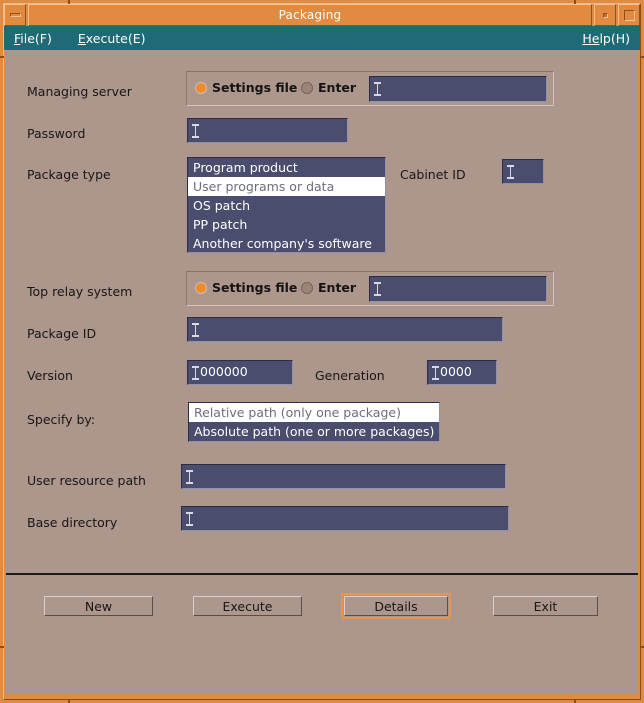 The image size is (644, 703). I want to click on list-item: OS patch, so click(286, 205).